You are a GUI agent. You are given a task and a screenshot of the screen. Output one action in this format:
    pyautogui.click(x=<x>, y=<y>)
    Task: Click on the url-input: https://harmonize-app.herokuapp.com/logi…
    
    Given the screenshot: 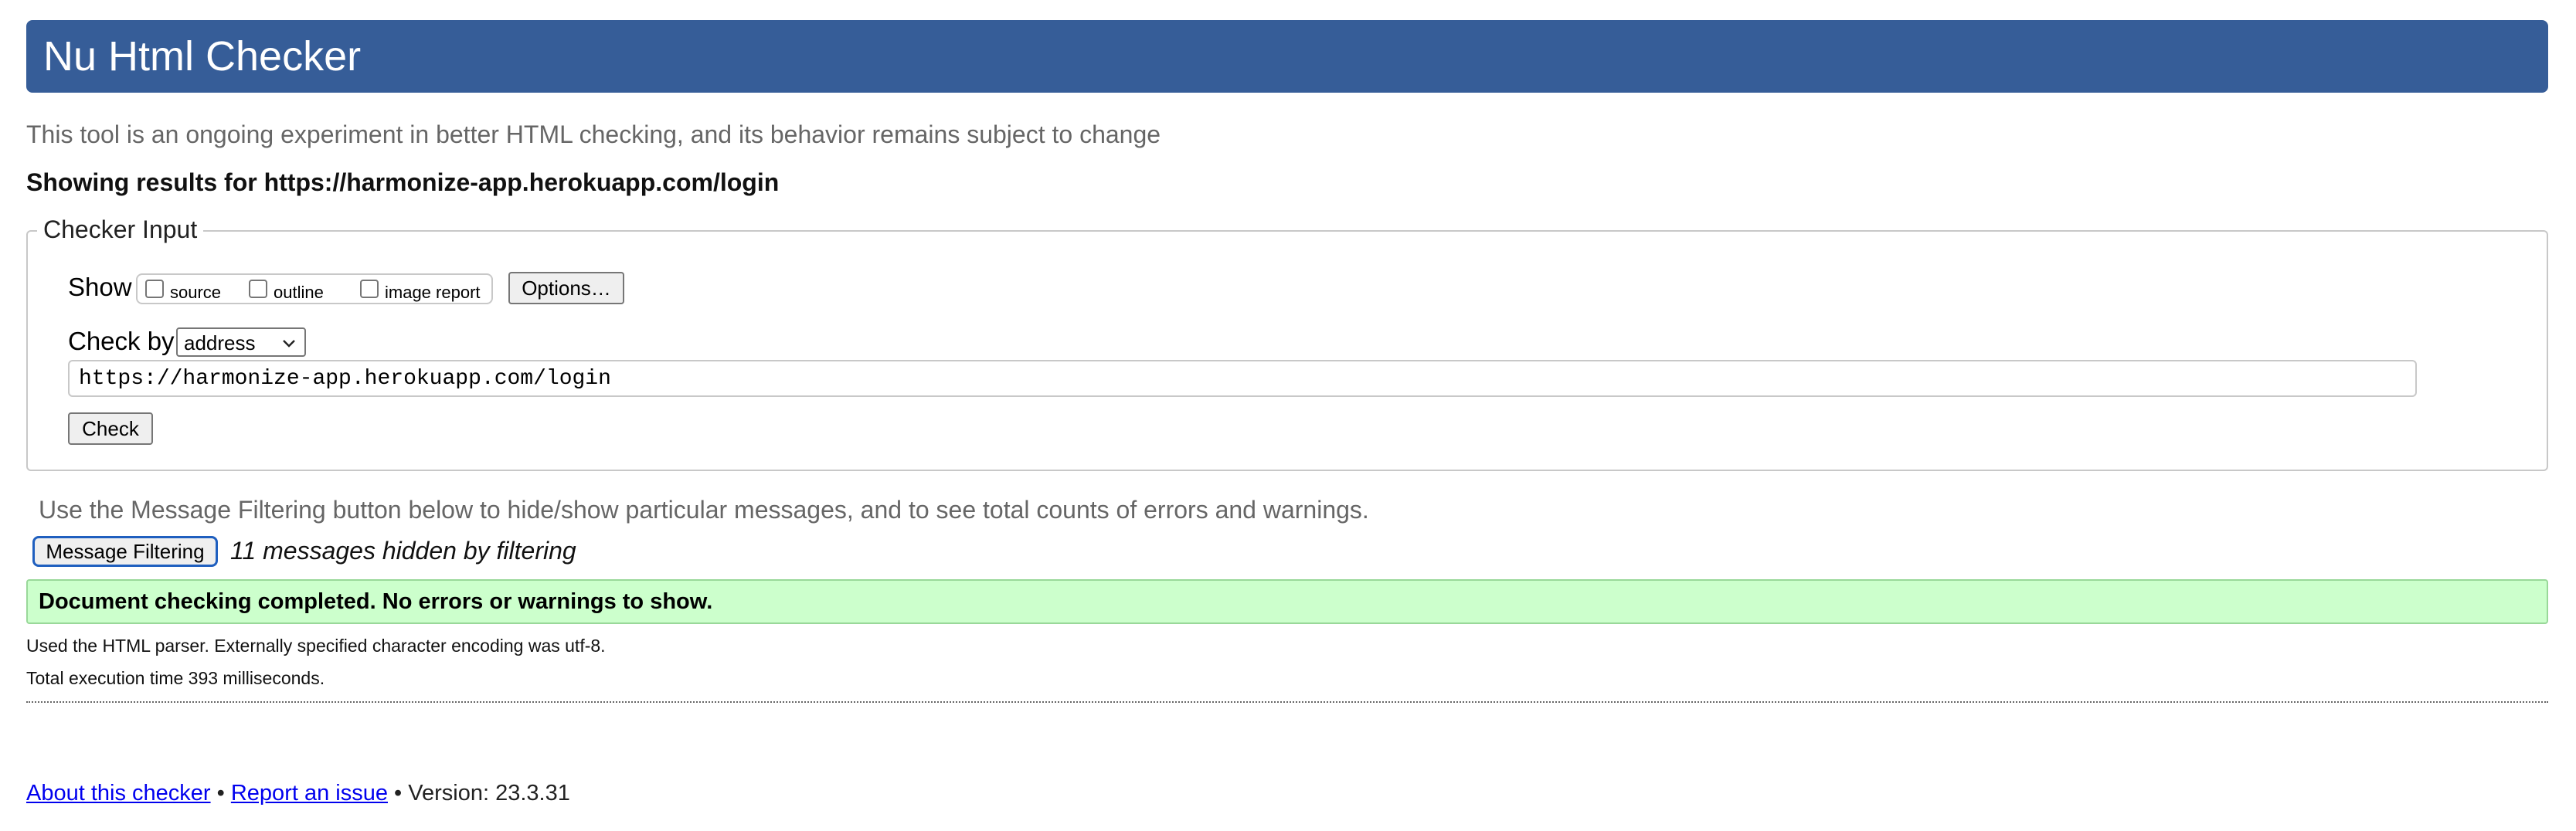 What is the action you would take?
    pyautogui.click(x=1242, y=378)
    